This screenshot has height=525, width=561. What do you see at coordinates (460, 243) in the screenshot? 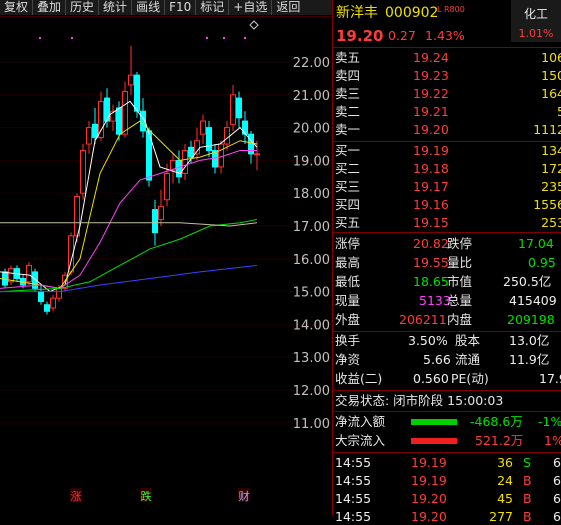
I see `limit-down-label: 跌停` at bounding box center [460, 243].